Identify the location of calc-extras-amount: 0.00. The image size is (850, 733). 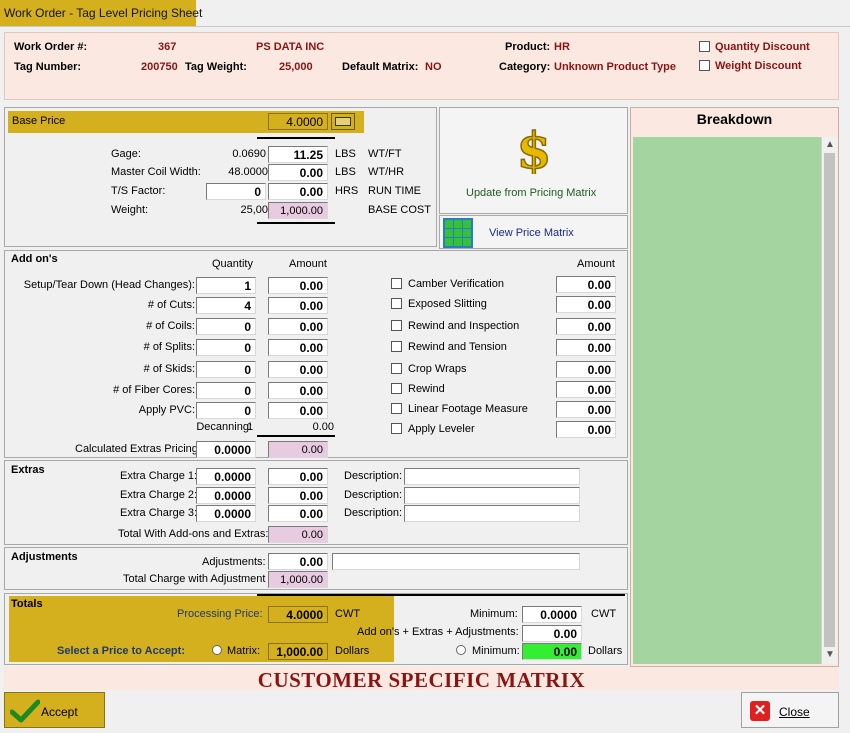
(298, 449).